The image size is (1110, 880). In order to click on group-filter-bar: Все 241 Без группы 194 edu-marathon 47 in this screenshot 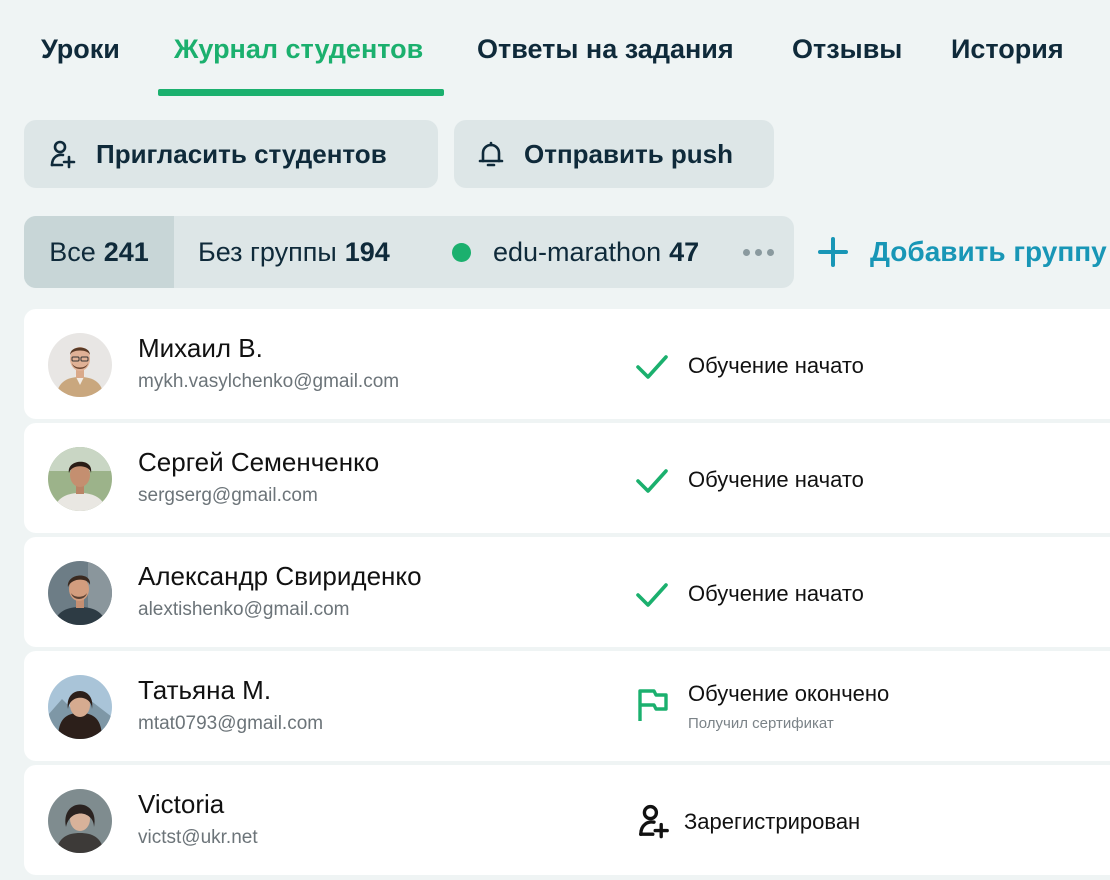, I will do `click(409, 252)`.